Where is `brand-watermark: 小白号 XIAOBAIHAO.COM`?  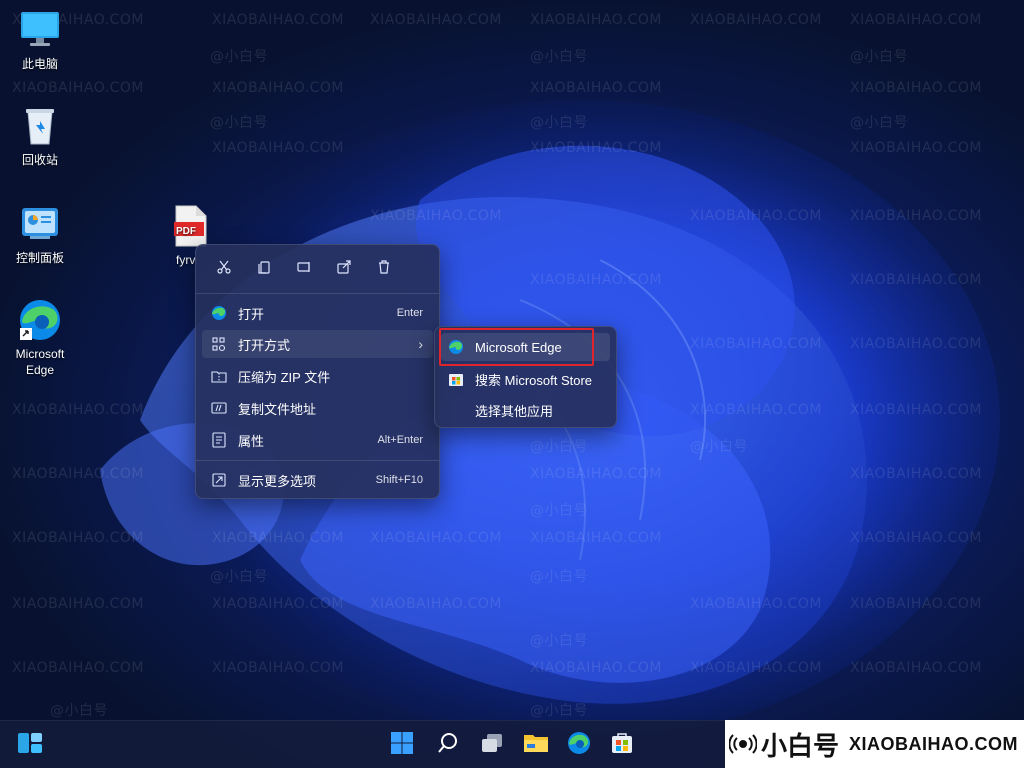
brand-watermark: 小白号 XIAOBAIHAO.COM is located at coordinates (874, 744).